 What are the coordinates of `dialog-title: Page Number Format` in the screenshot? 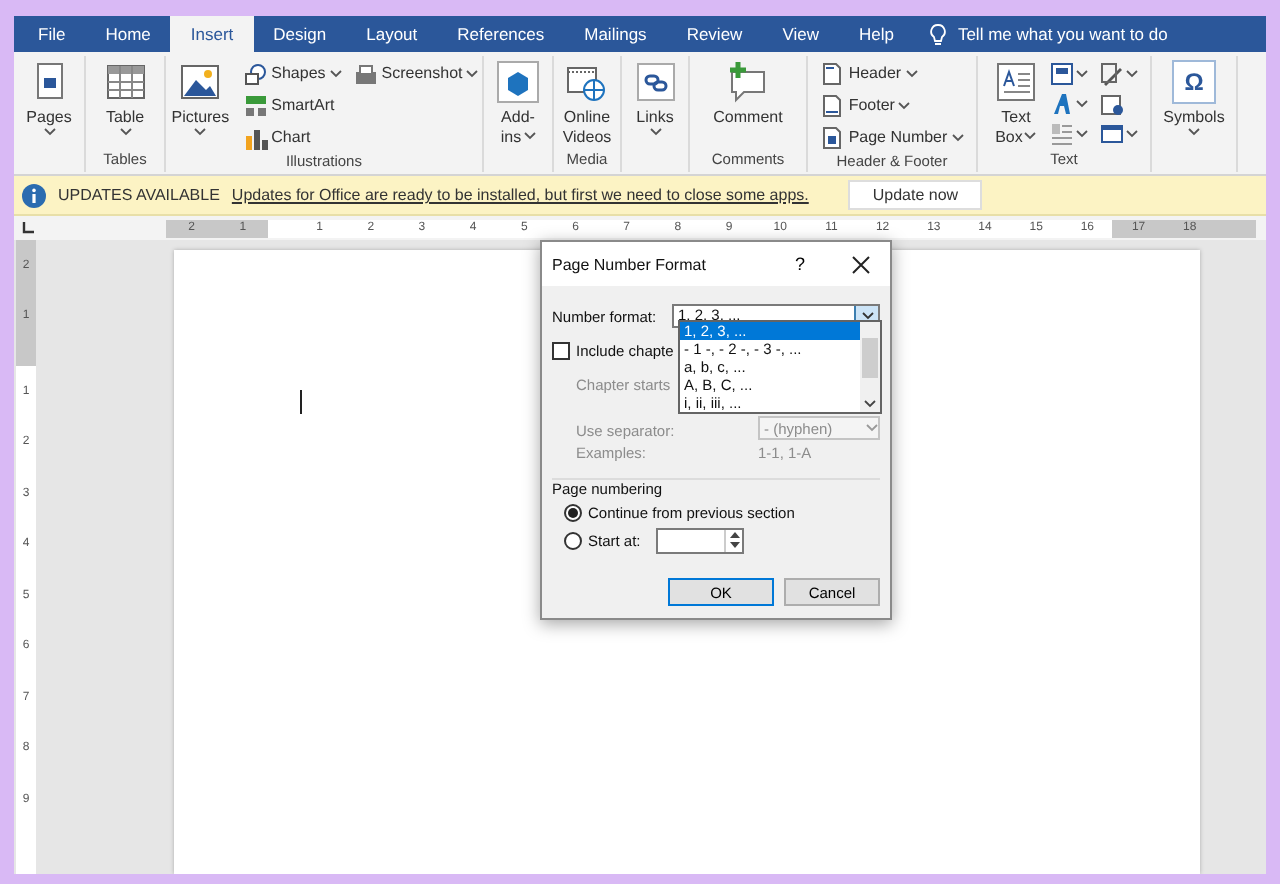 It's located at (630, 264).